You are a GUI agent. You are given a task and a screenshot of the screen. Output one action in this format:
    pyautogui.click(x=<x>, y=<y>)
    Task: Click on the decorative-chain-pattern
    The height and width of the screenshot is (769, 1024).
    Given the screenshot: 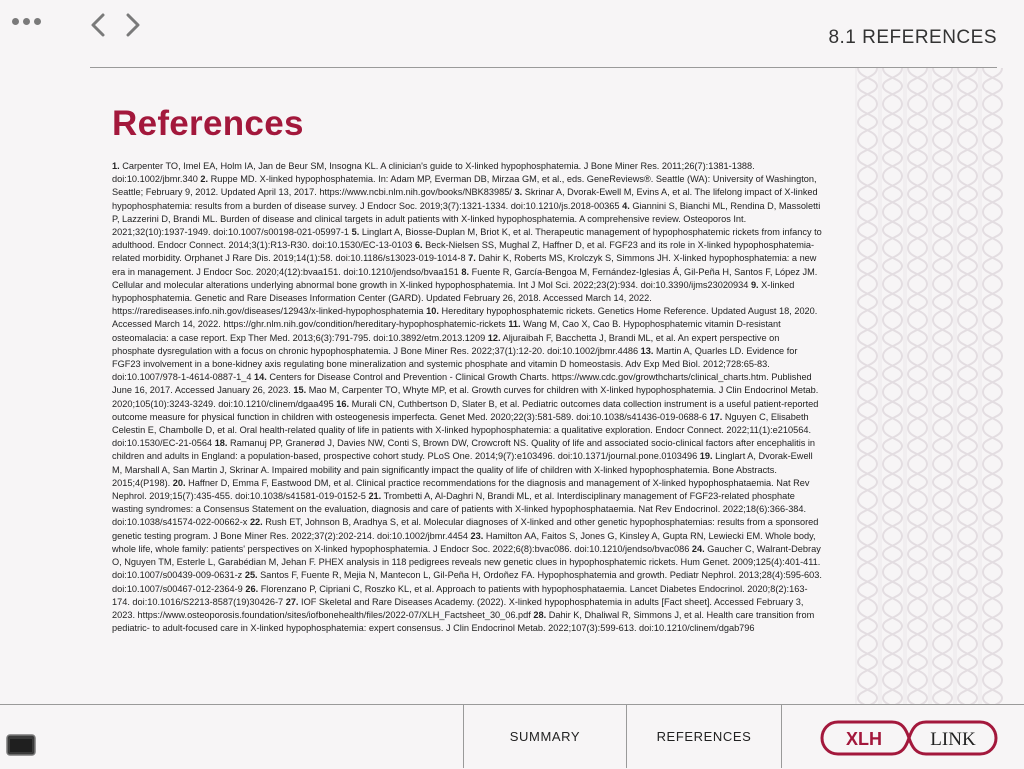 What is the action you would take?
    pyautogui.click(x=929, y=386)
    